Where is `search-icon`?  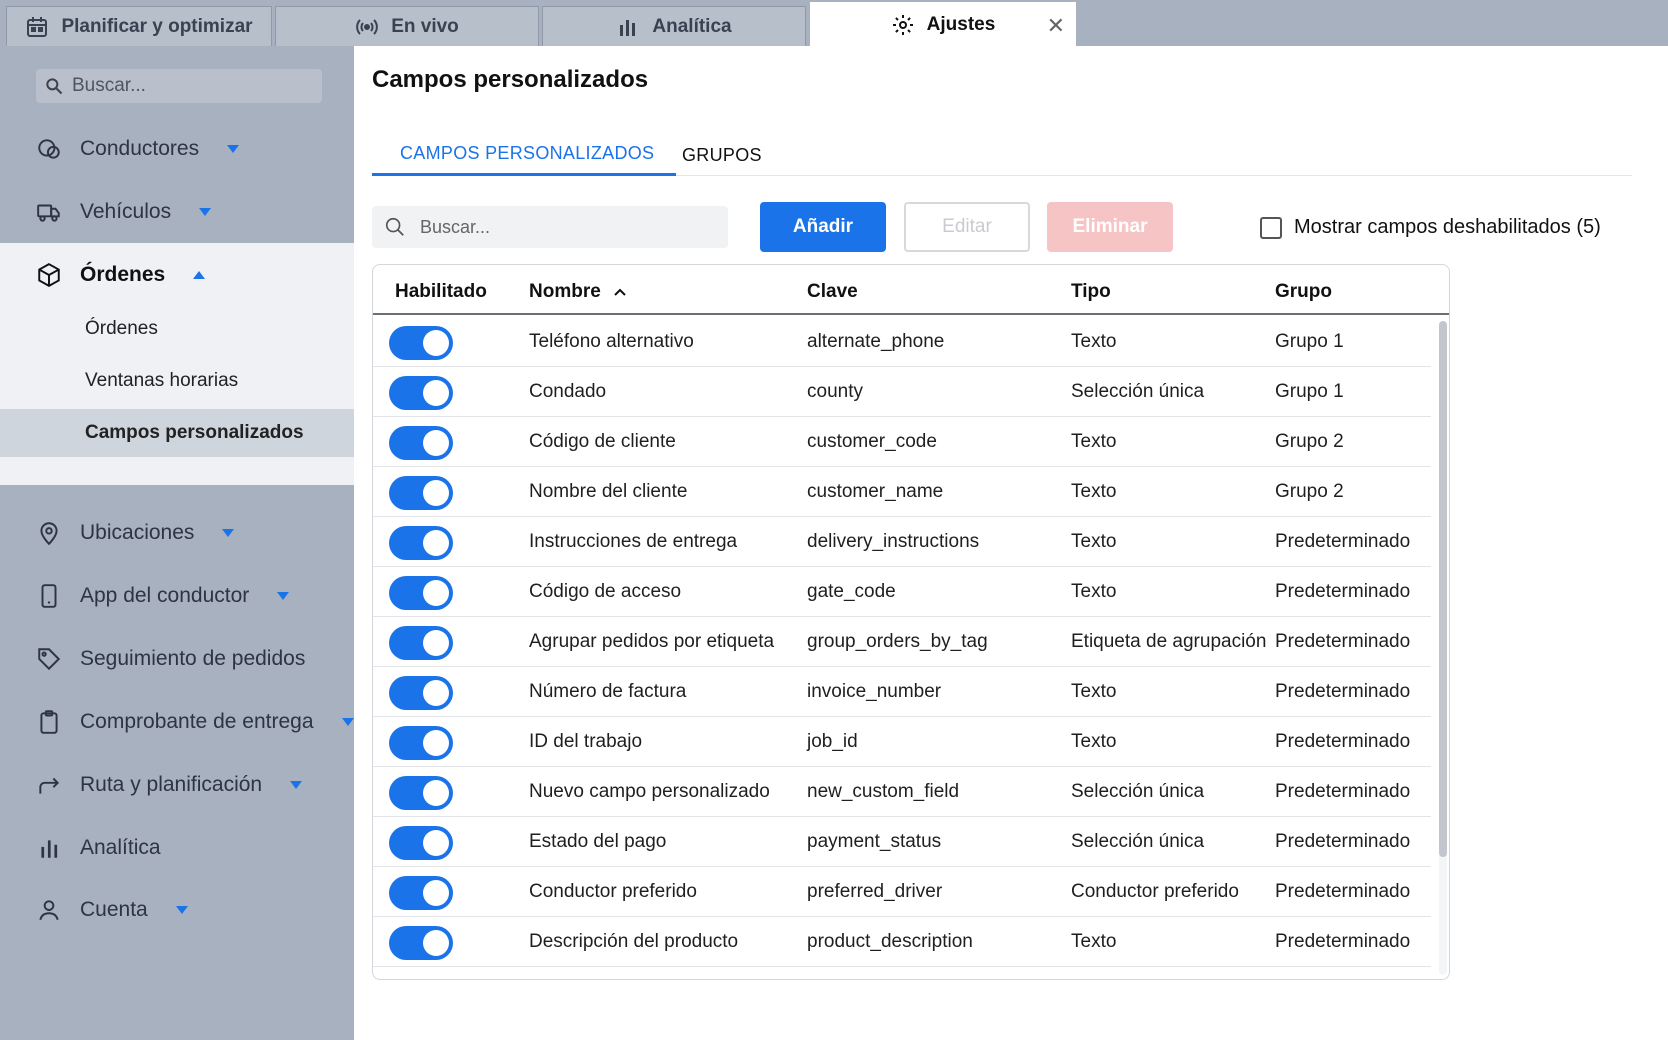 search-icon is located at coordinates (54, 86).